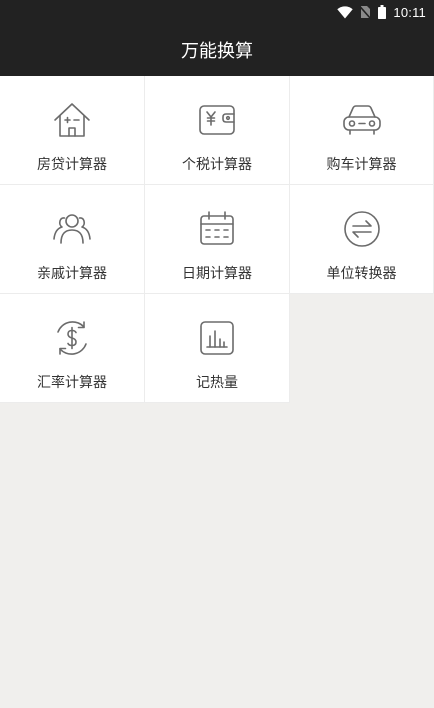 The width and height of the screenshot is (434, 708). I want to click on tool-label: 汇率计算器, so click(72, 383).